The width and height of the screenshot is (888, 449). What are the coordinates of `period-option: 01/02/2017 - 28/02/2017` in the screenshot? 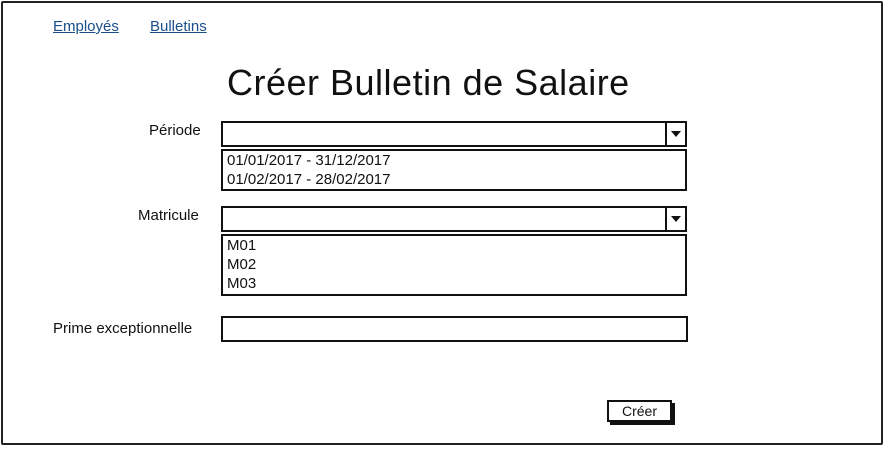 It's located at (454, 179).